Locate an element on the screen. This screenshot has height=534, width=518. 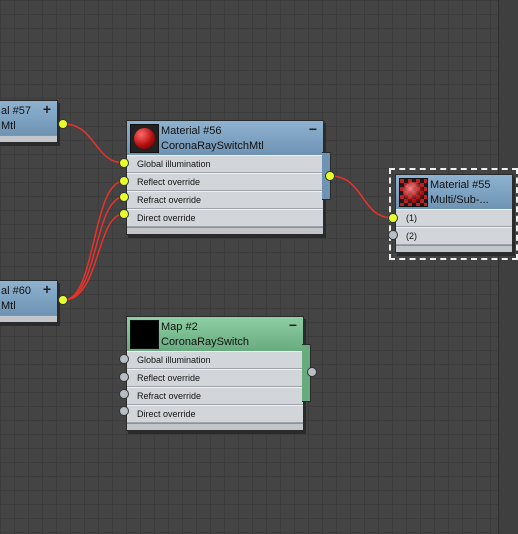
slot-sub-material-2: (2) is located at coordinates (454, 236).